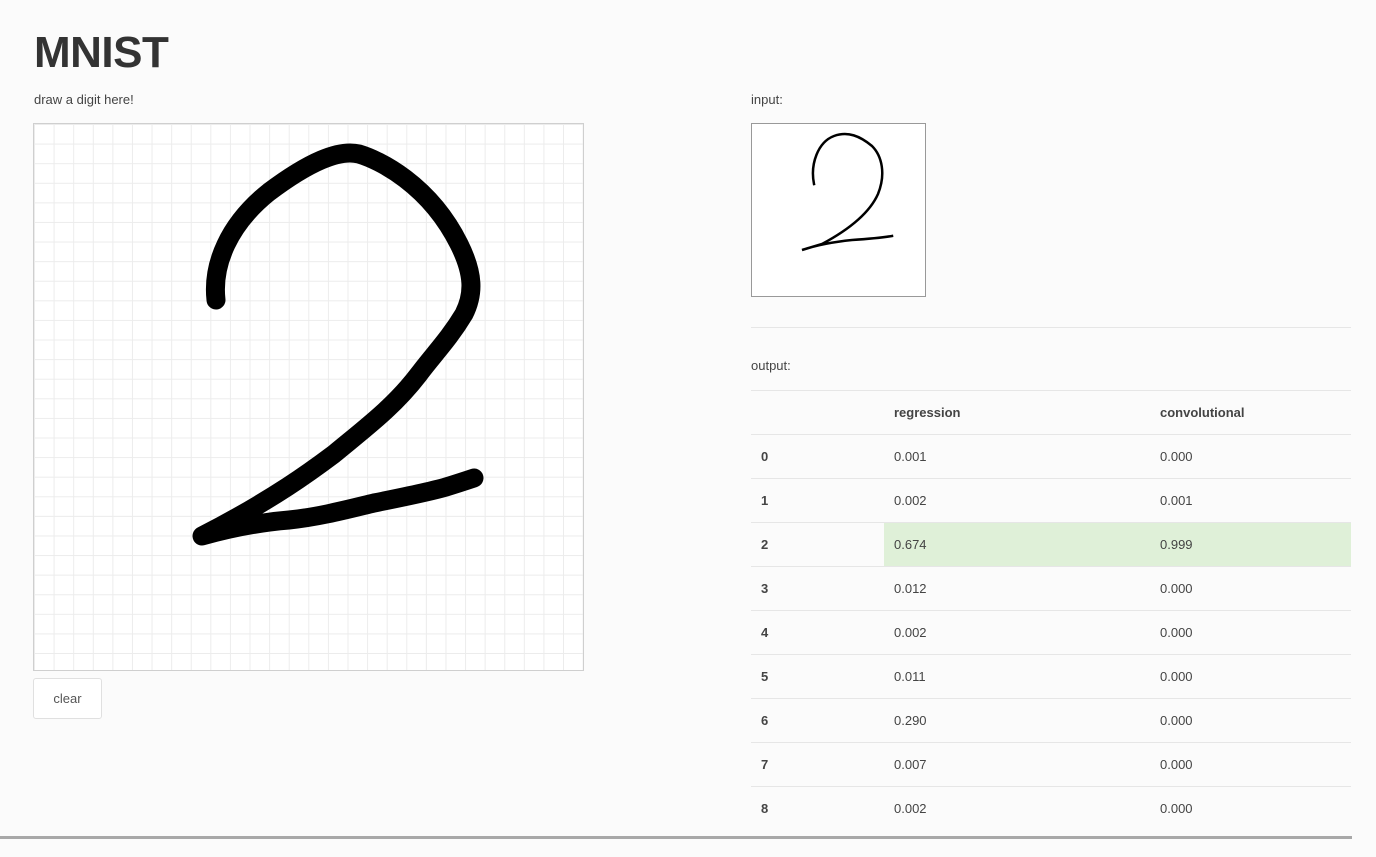 Image resolution: width=1376 pixels, height=857 pixels. I want to click on clear-button: clear, so click(67, 698).